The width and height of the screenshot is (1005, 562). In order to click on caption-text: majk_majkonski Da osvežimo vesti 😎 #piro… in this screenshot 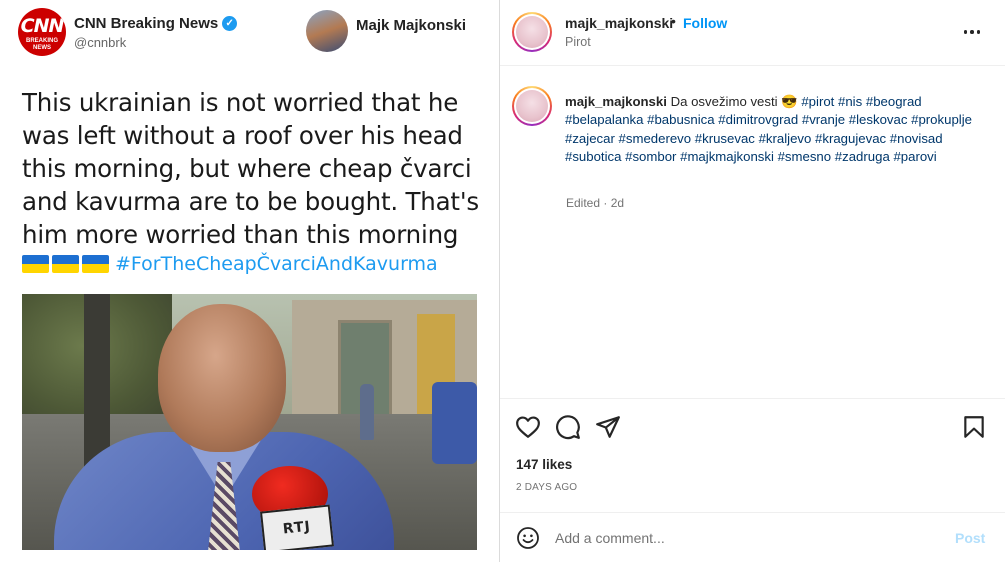, I will do `click(772, 129)`.